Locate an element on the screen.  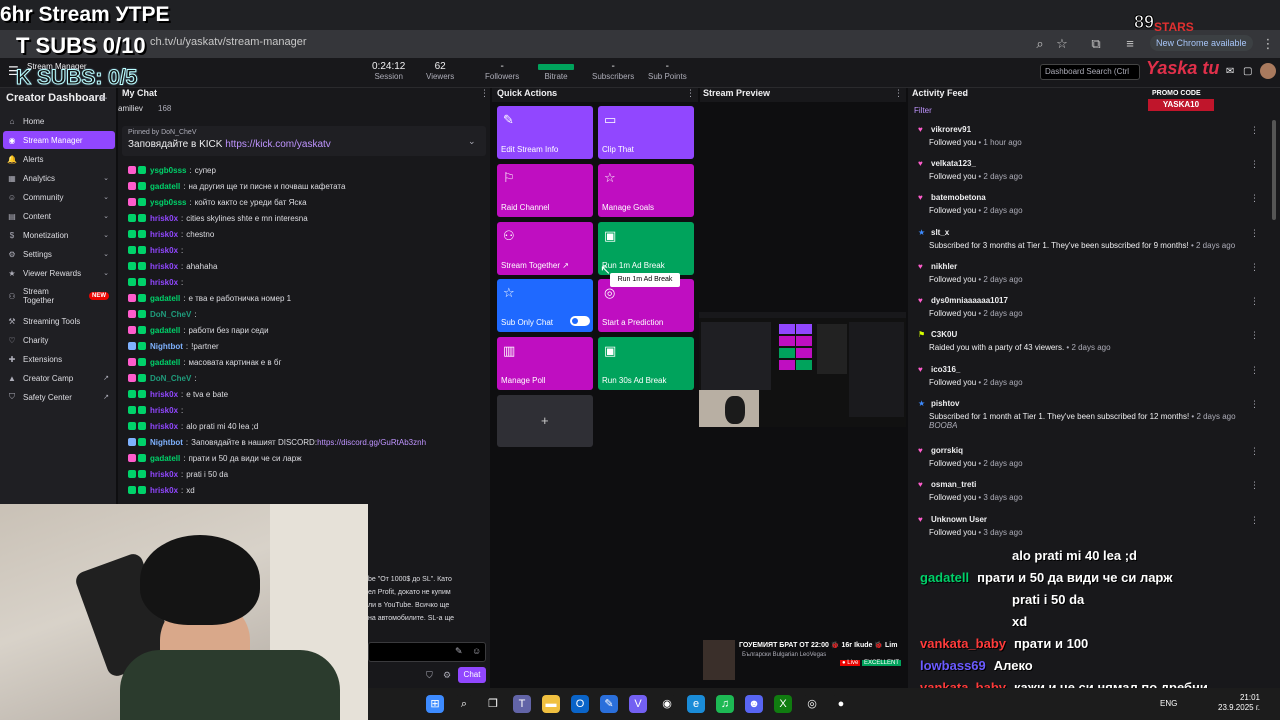
quick-action-add: + is located at coordinates (545, 421).